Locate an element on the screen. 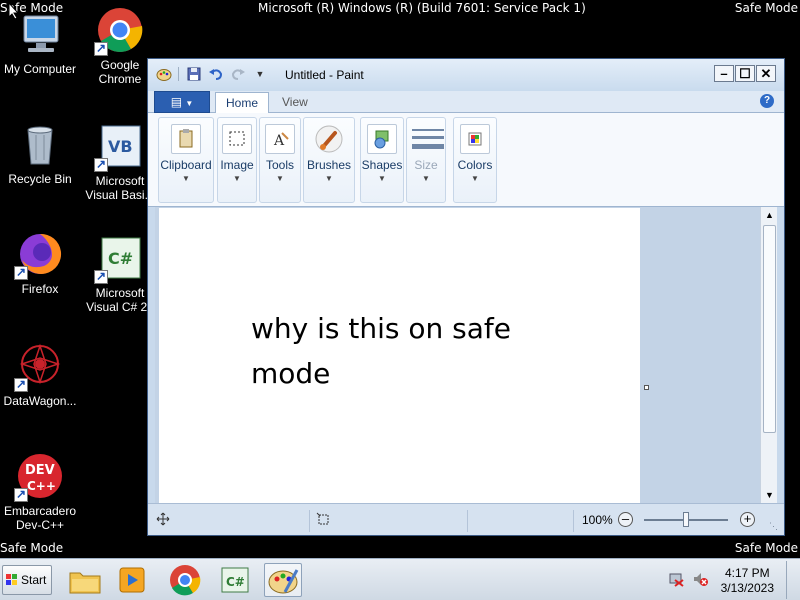 The image size is (800, 600). visual-csharp-icon: C# is located at coordinates (119, 259).